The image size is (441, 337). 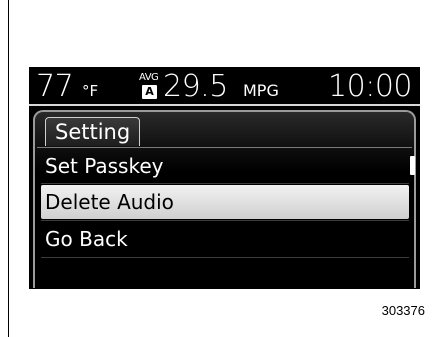 I want to click on outside-temperature: 77, so click(x=55, y=86).